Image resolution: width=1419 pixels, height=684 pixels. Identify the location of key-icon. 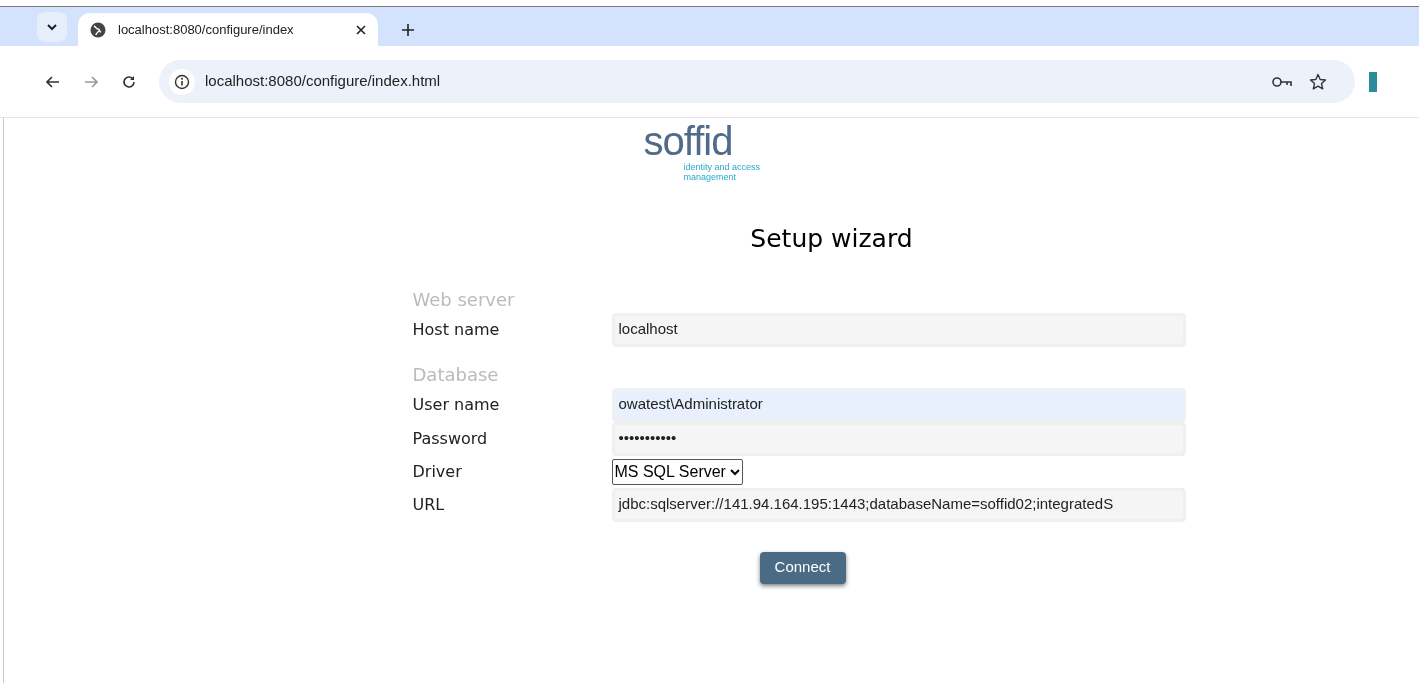
(1282, 81).